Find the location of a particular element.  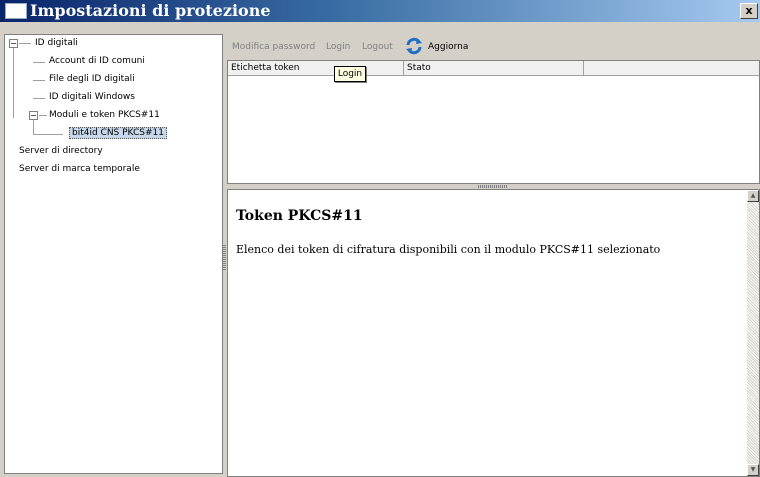

table-header: Etichetta token Stato is located at coordinates (493, 68).